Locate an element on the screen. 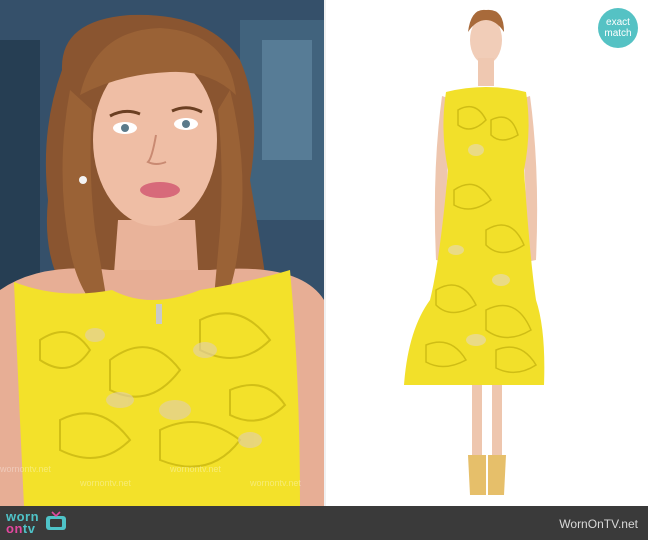  exact-match-badge: exact match is located at coordinates (618, 28).